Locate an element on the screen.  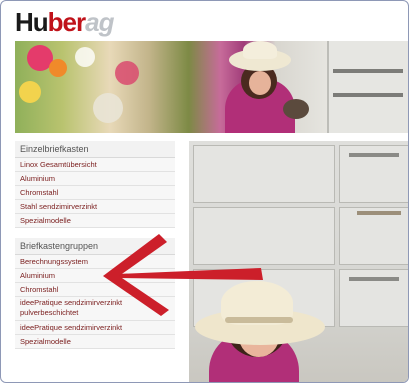
nav-link-aluminium: Aluminium is located at coordinates (95, 179).